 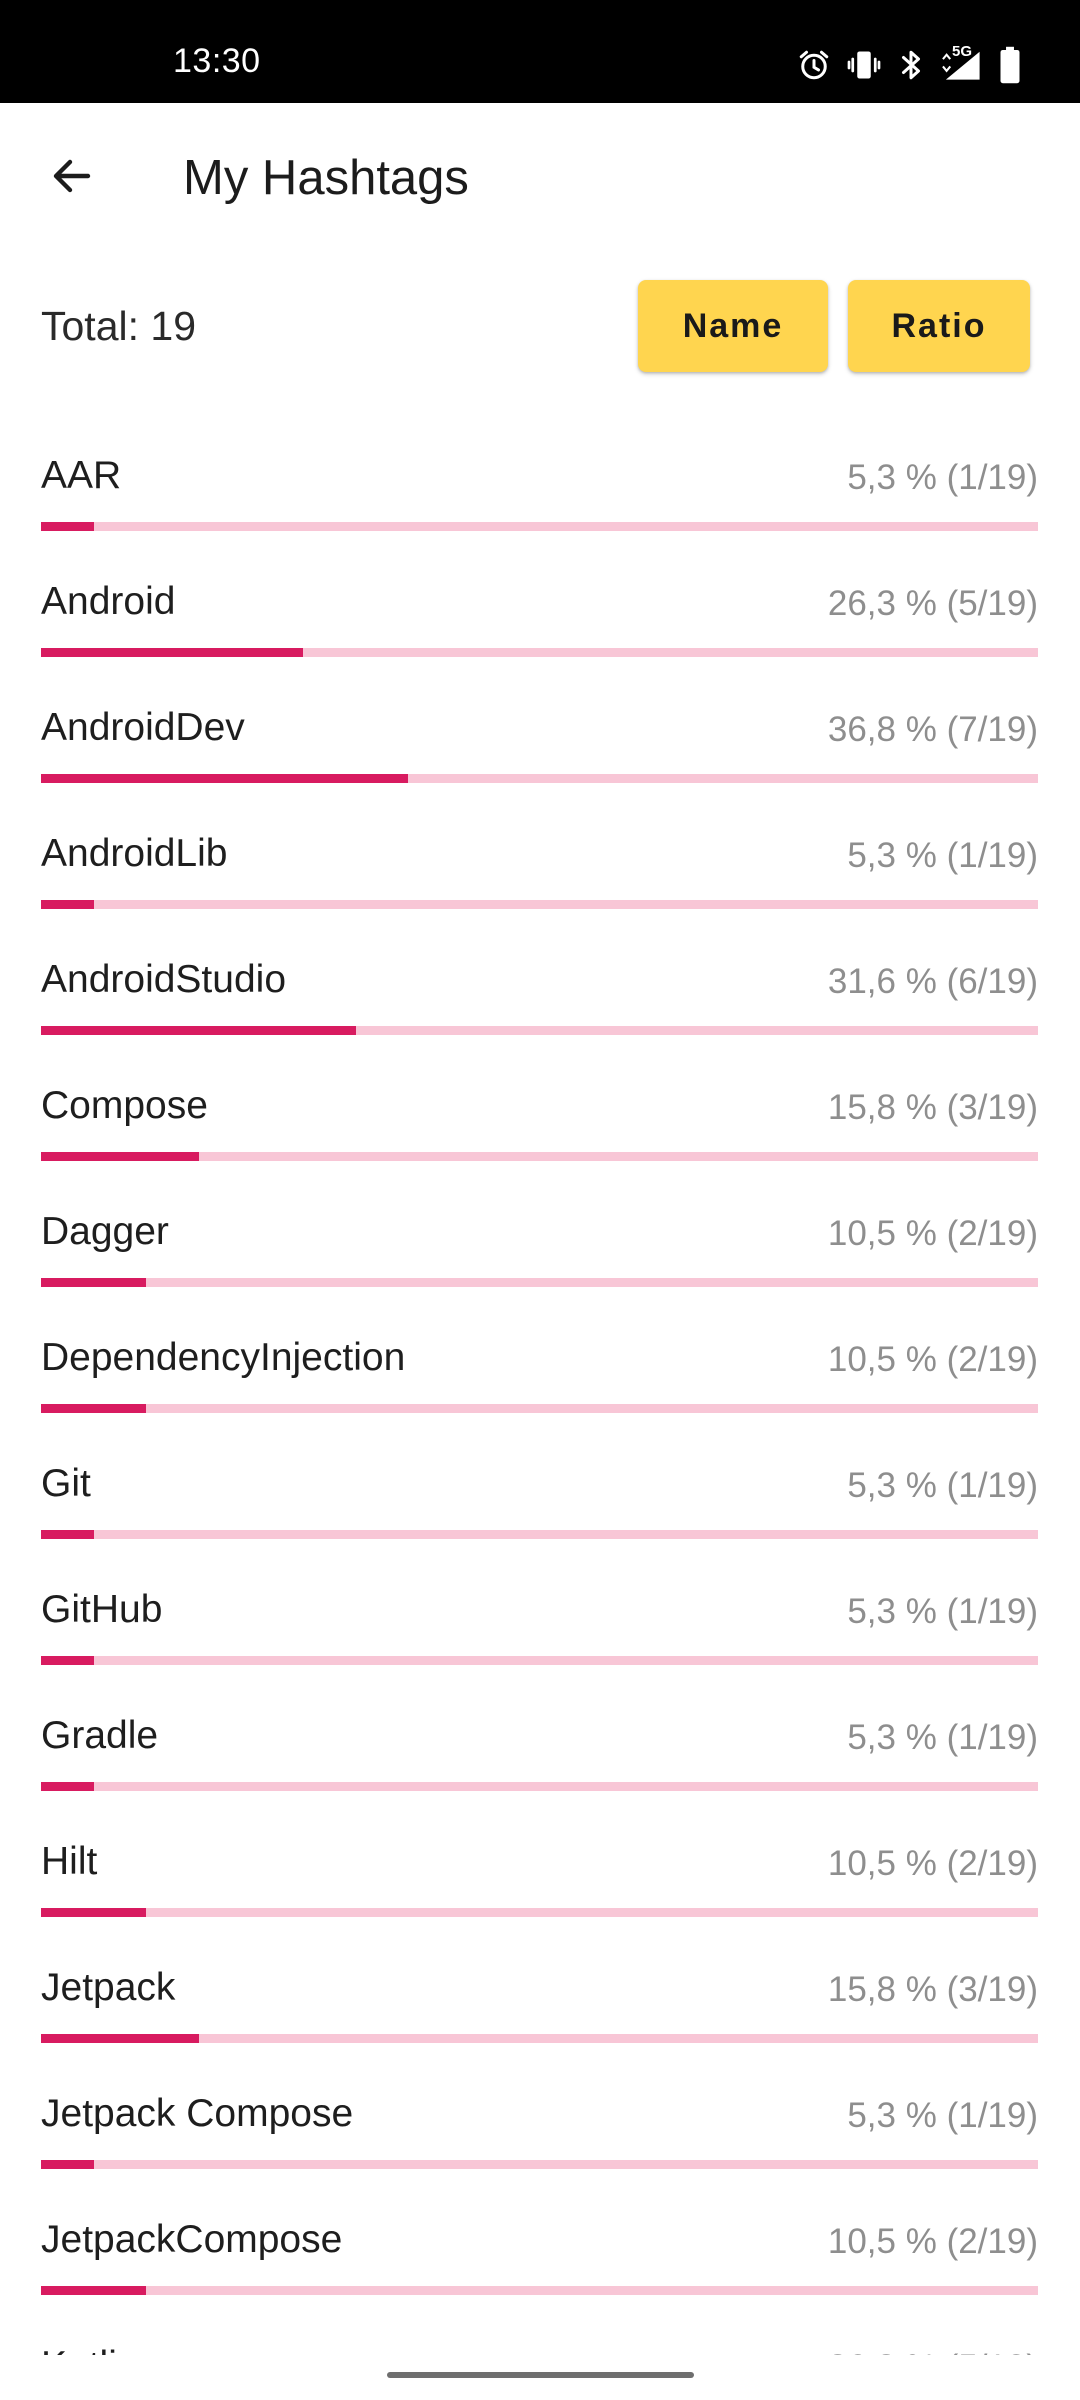 I want to click on list-item: GitHub 5,3 % (1/19), so click(x=540, y=1622).